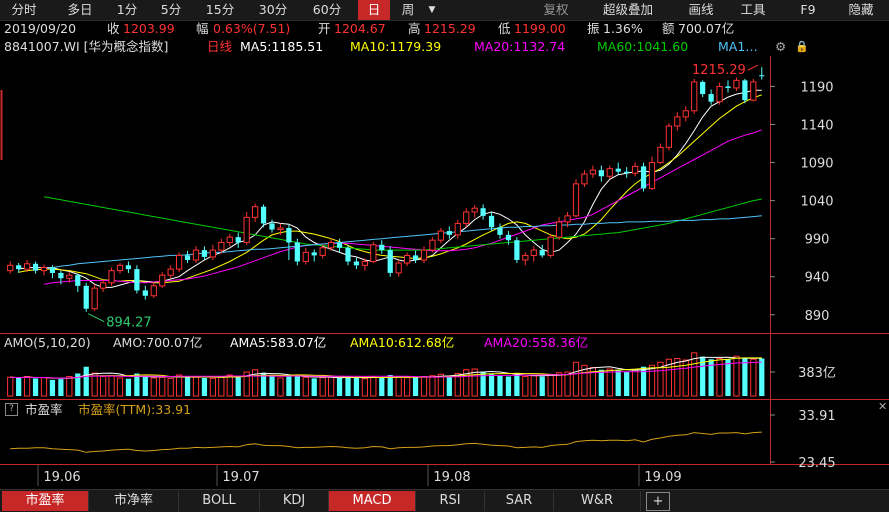 Image resolution: width=889 pixels, height=512 pixels. Describe the element at coordinates (372, 501) in the screenshot. I see `tab-macd: MACD` at that location.